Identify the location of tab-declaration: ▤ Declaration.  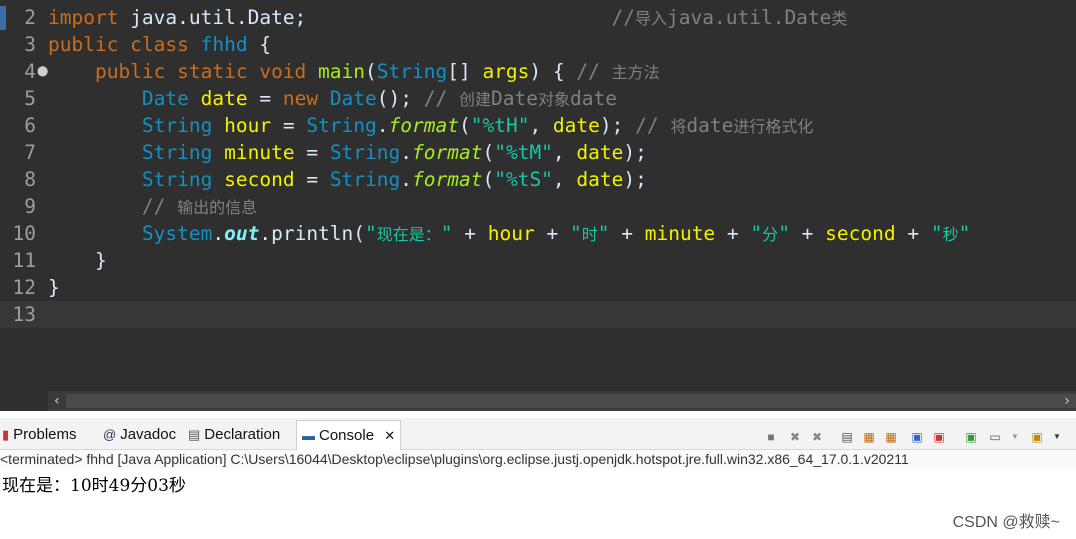
(234, 435).